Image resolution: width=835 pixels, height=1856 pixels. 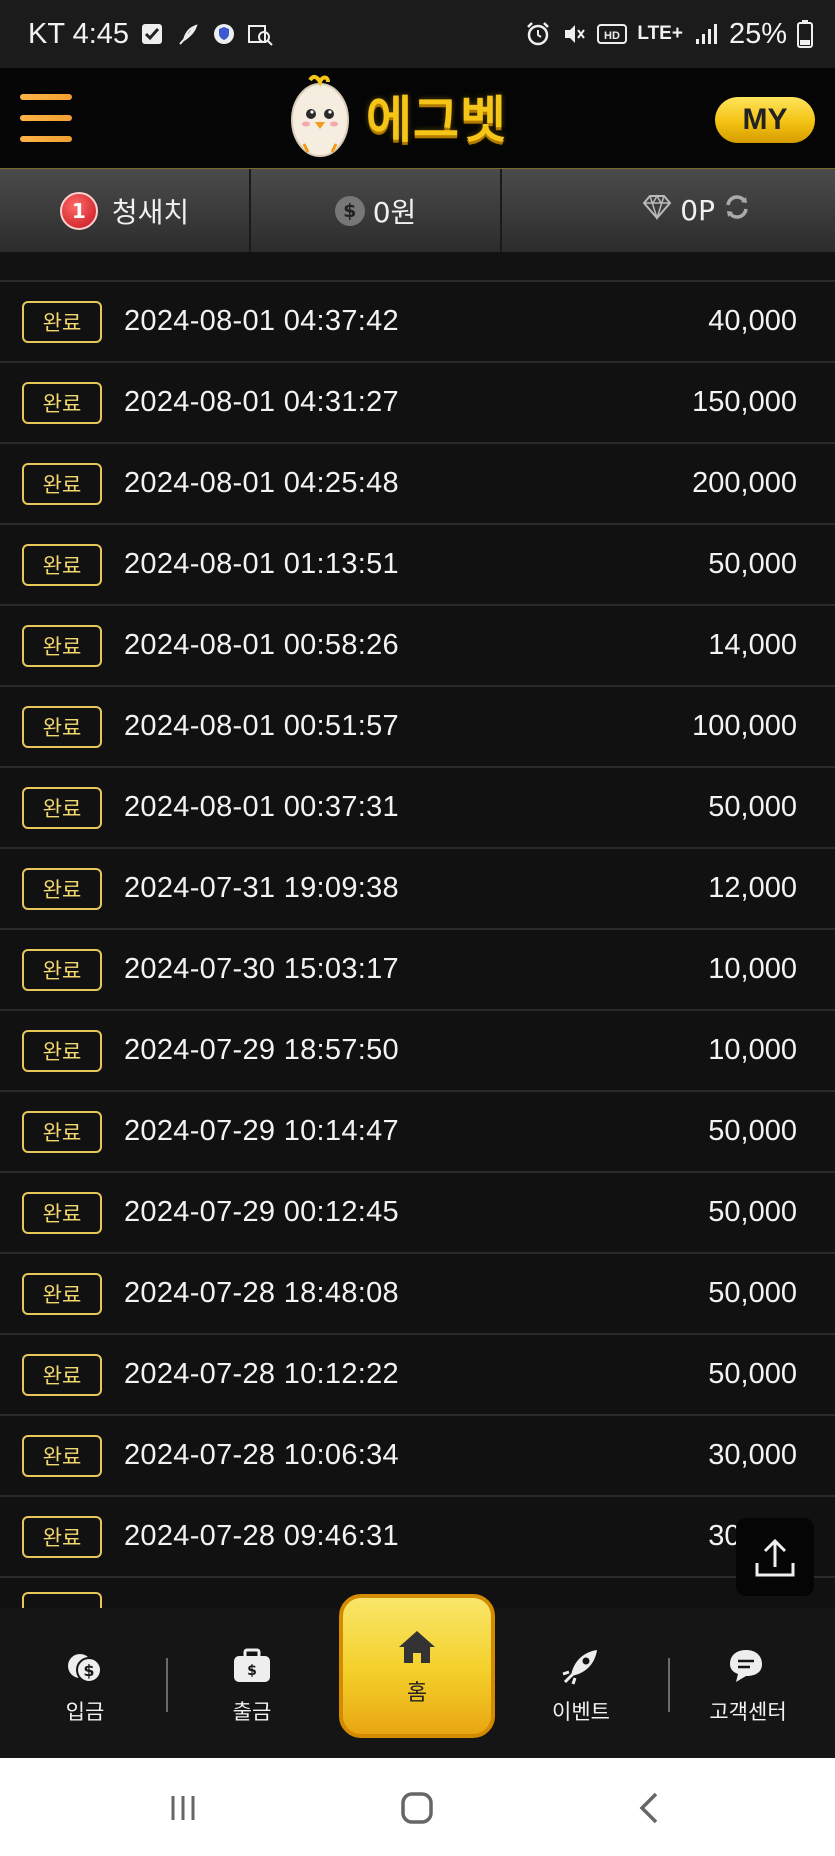 I want to click on transaction-datetime: 2024-08-01 00:37:31, so click(x=261, y=807).